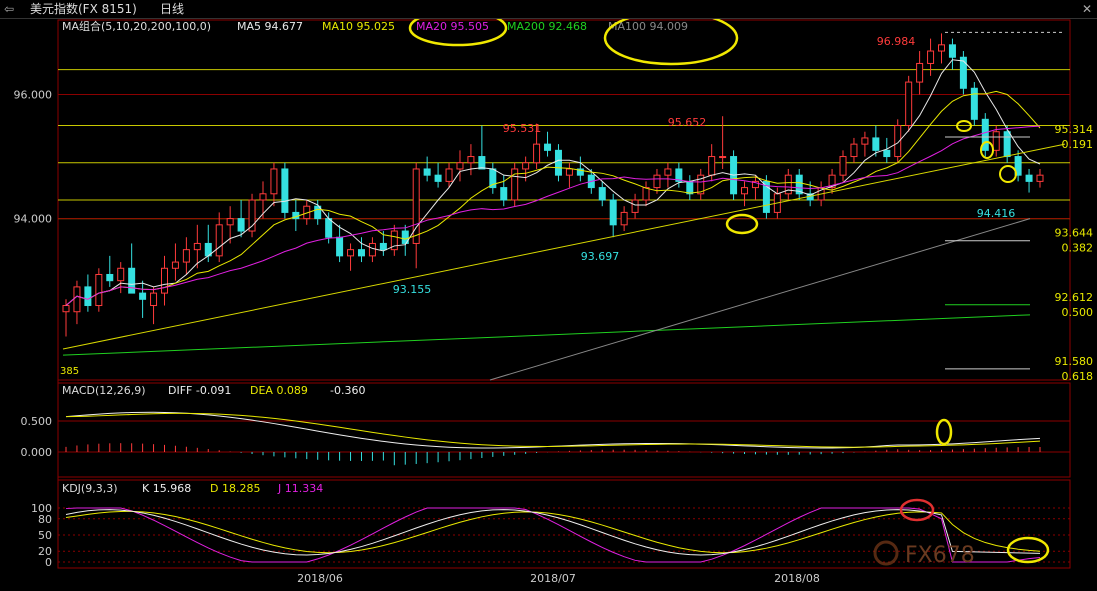  I want to click on kdj-k: K 15.968, so click(166, 488).